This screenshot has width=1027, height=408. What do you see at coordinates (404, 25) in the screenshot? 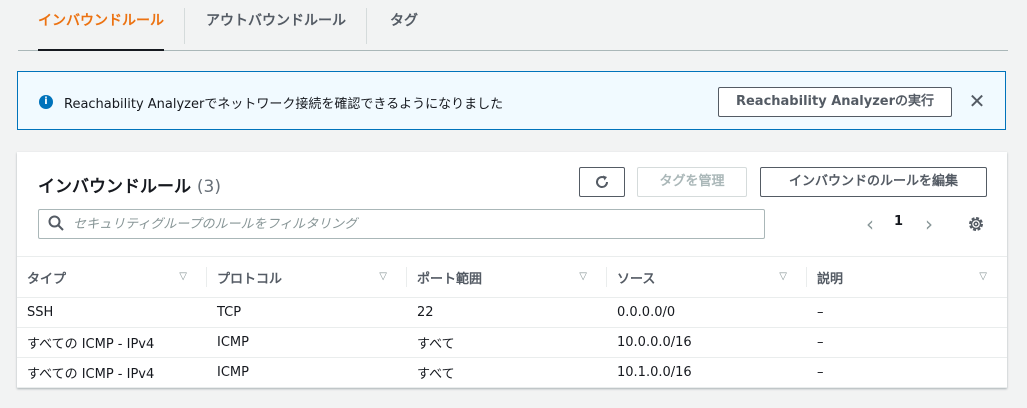
I see `tab-tags: タグ` at bounding box center [404, 25].